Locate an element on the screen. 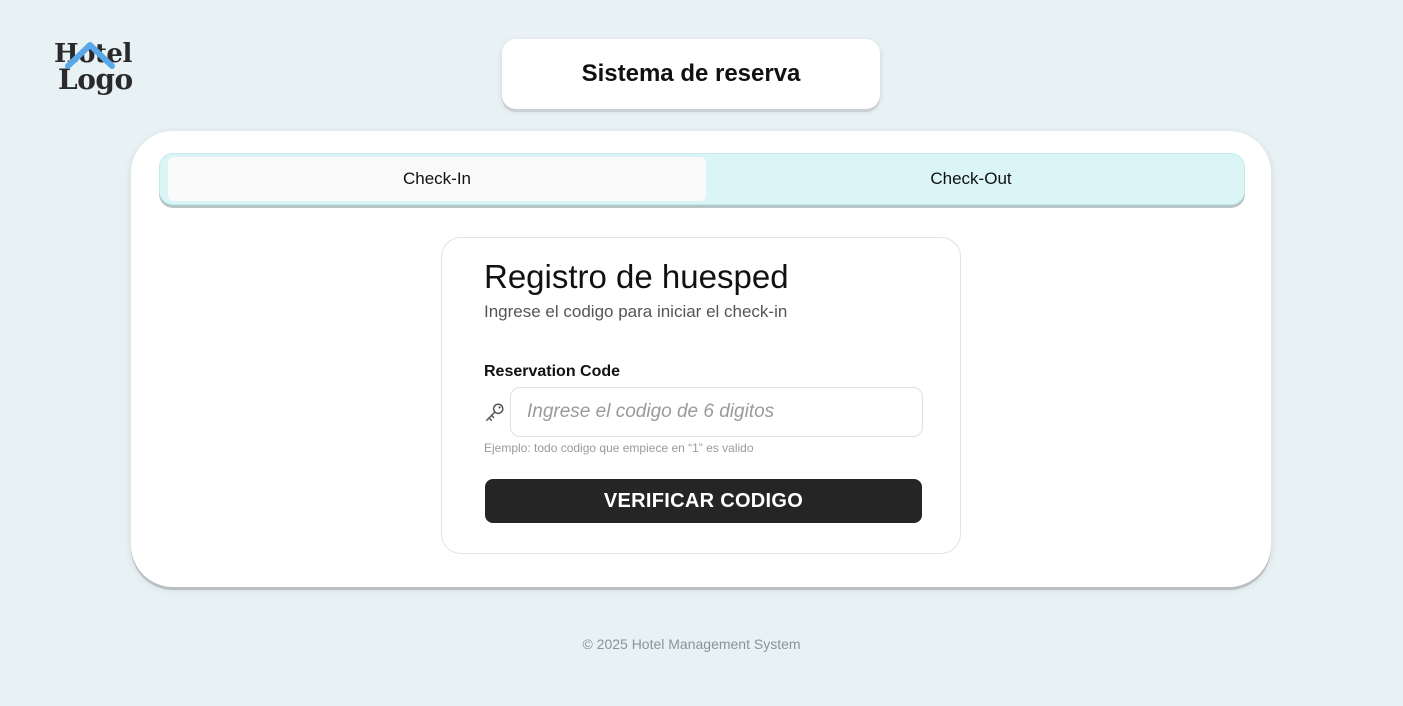 This screenshot has width=1403, height=706. page-title-card: Sistema de reserva is located at coordinates (691, 74).